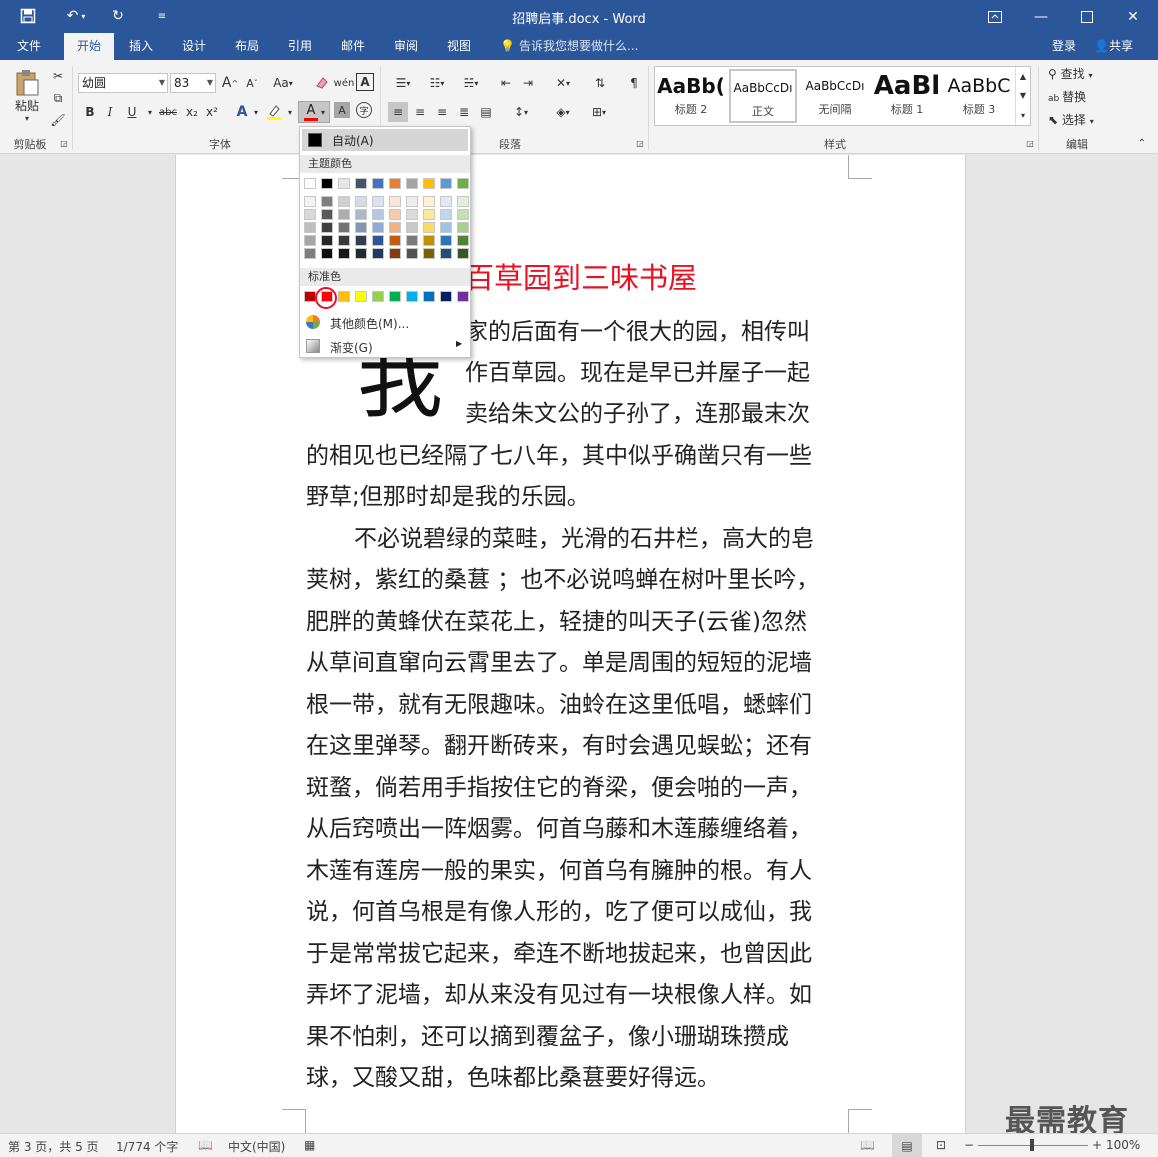 The height and width of the screenshot is (1157, 1158). What do you see at coordinates (559, 702) in the screenshot?
I see `text-line: 根一带，就有无限趣味。油蛉在这里低唱，蟋蟀们` at bounding box center [559, 702].